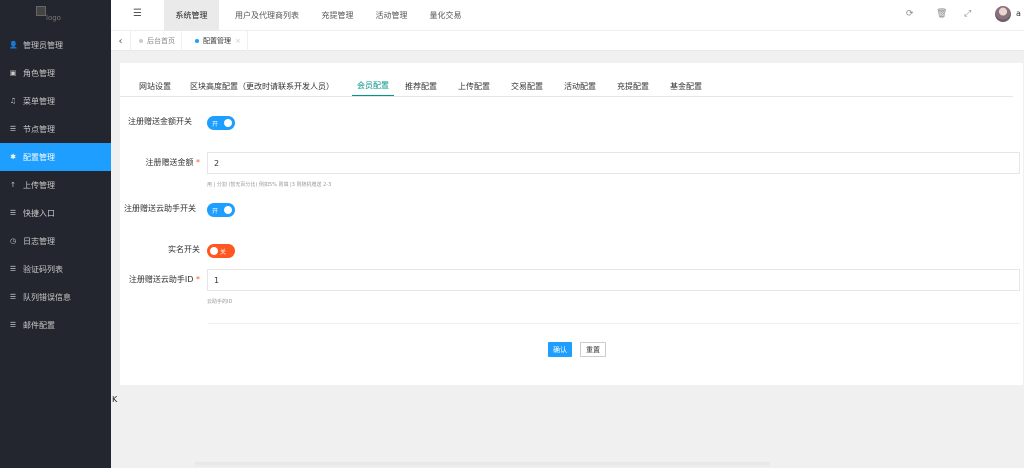 This screenshot has width=1024, height=468. I want to click on sidebar-item-label: 节点管理, so click(39, 129).